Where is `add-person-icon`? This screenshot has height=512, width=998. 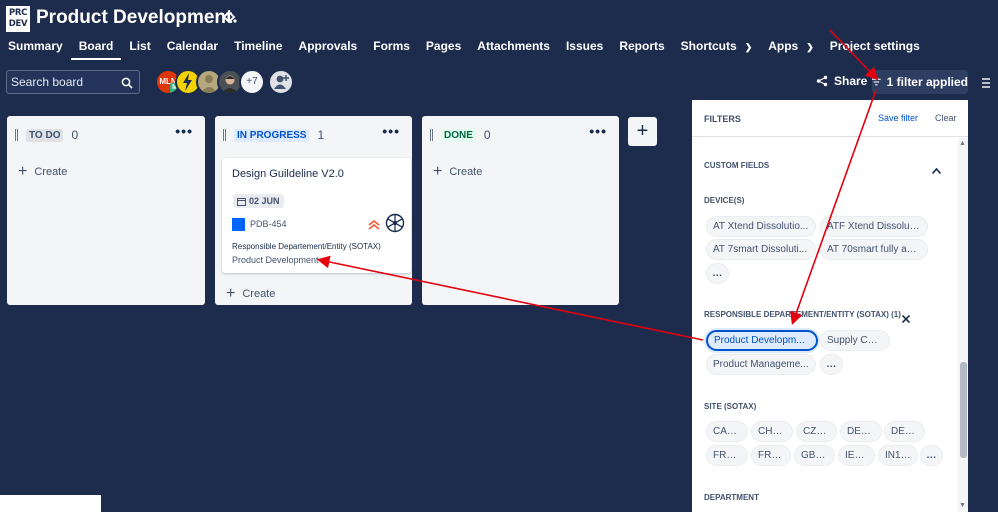 add-person-icon is located at coordinates (281, 82).